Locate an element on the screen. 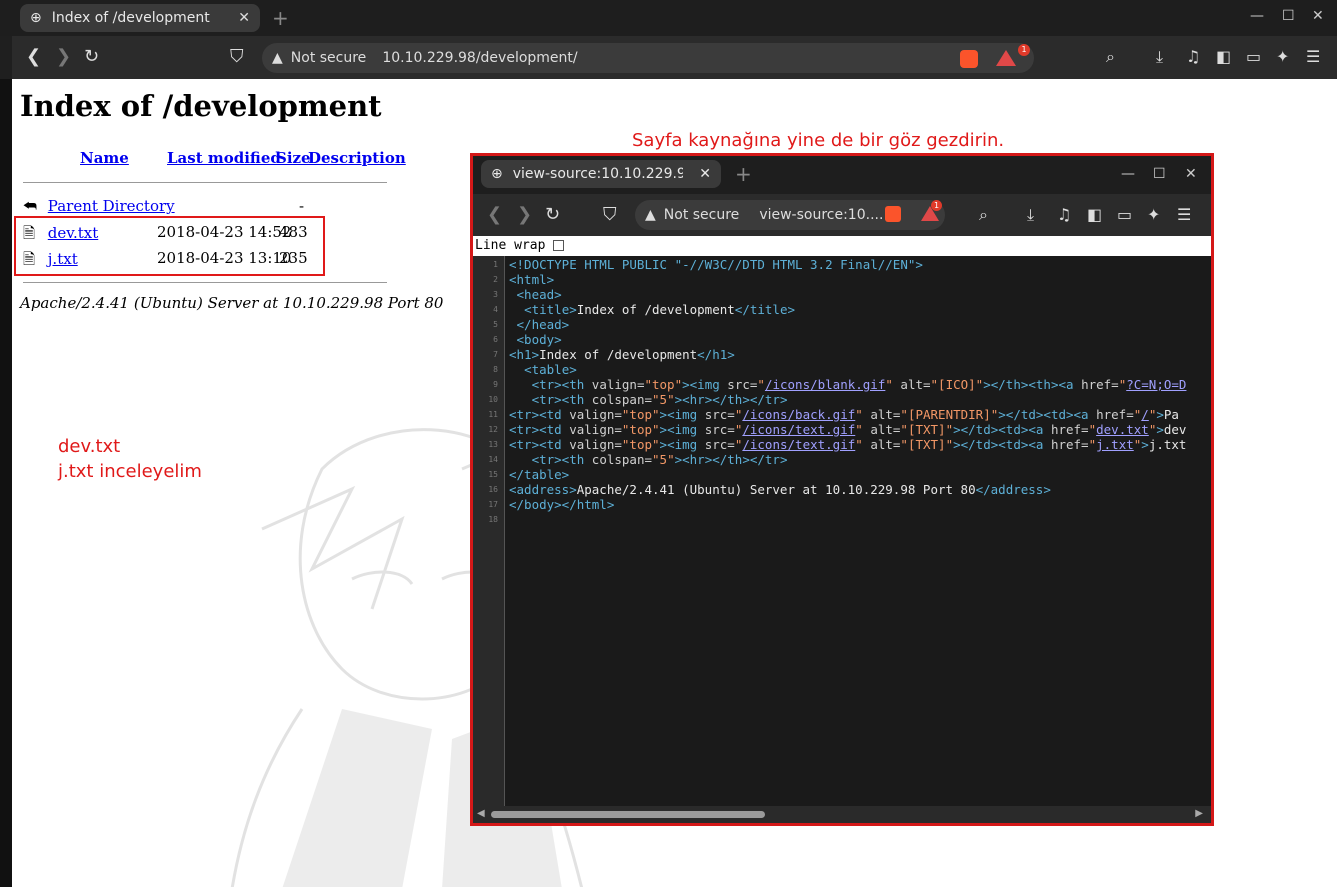  browser-tab: ⊕ Index of /development ✕ is located at coordinates (140, 18).